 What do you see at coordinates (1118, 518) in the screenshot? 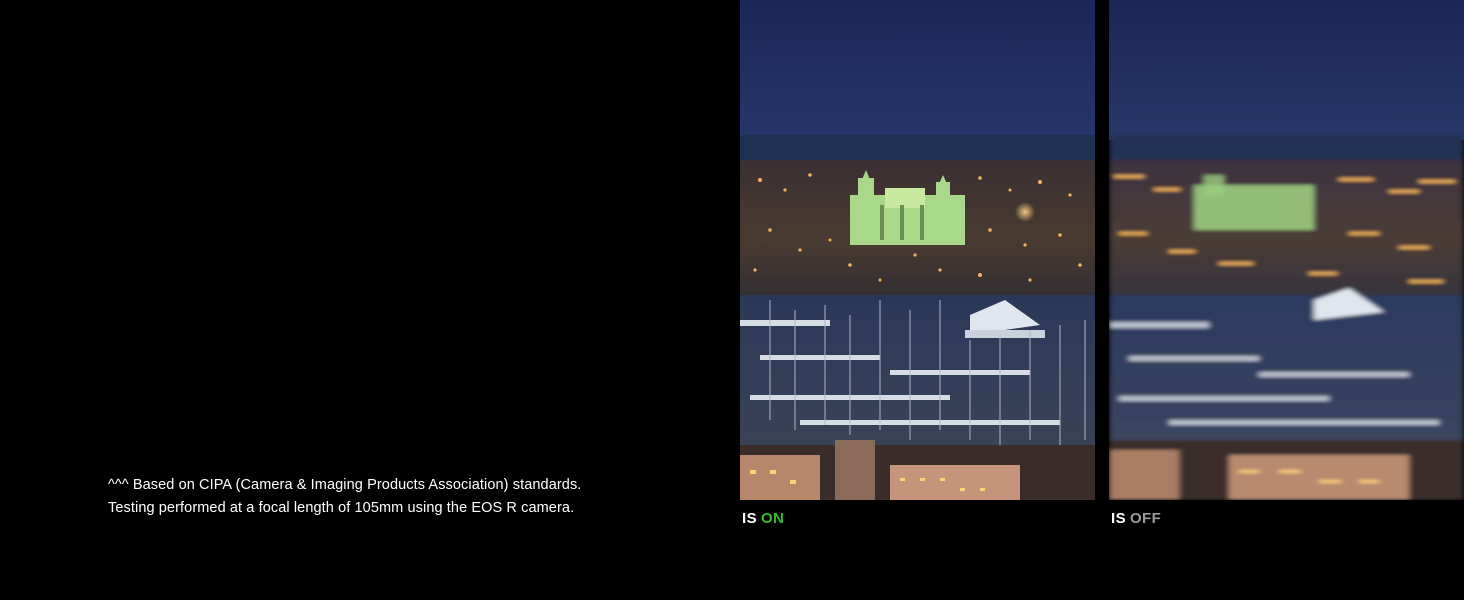
I see `is-off-prefix: IS` at bounding box center [1118, 518].